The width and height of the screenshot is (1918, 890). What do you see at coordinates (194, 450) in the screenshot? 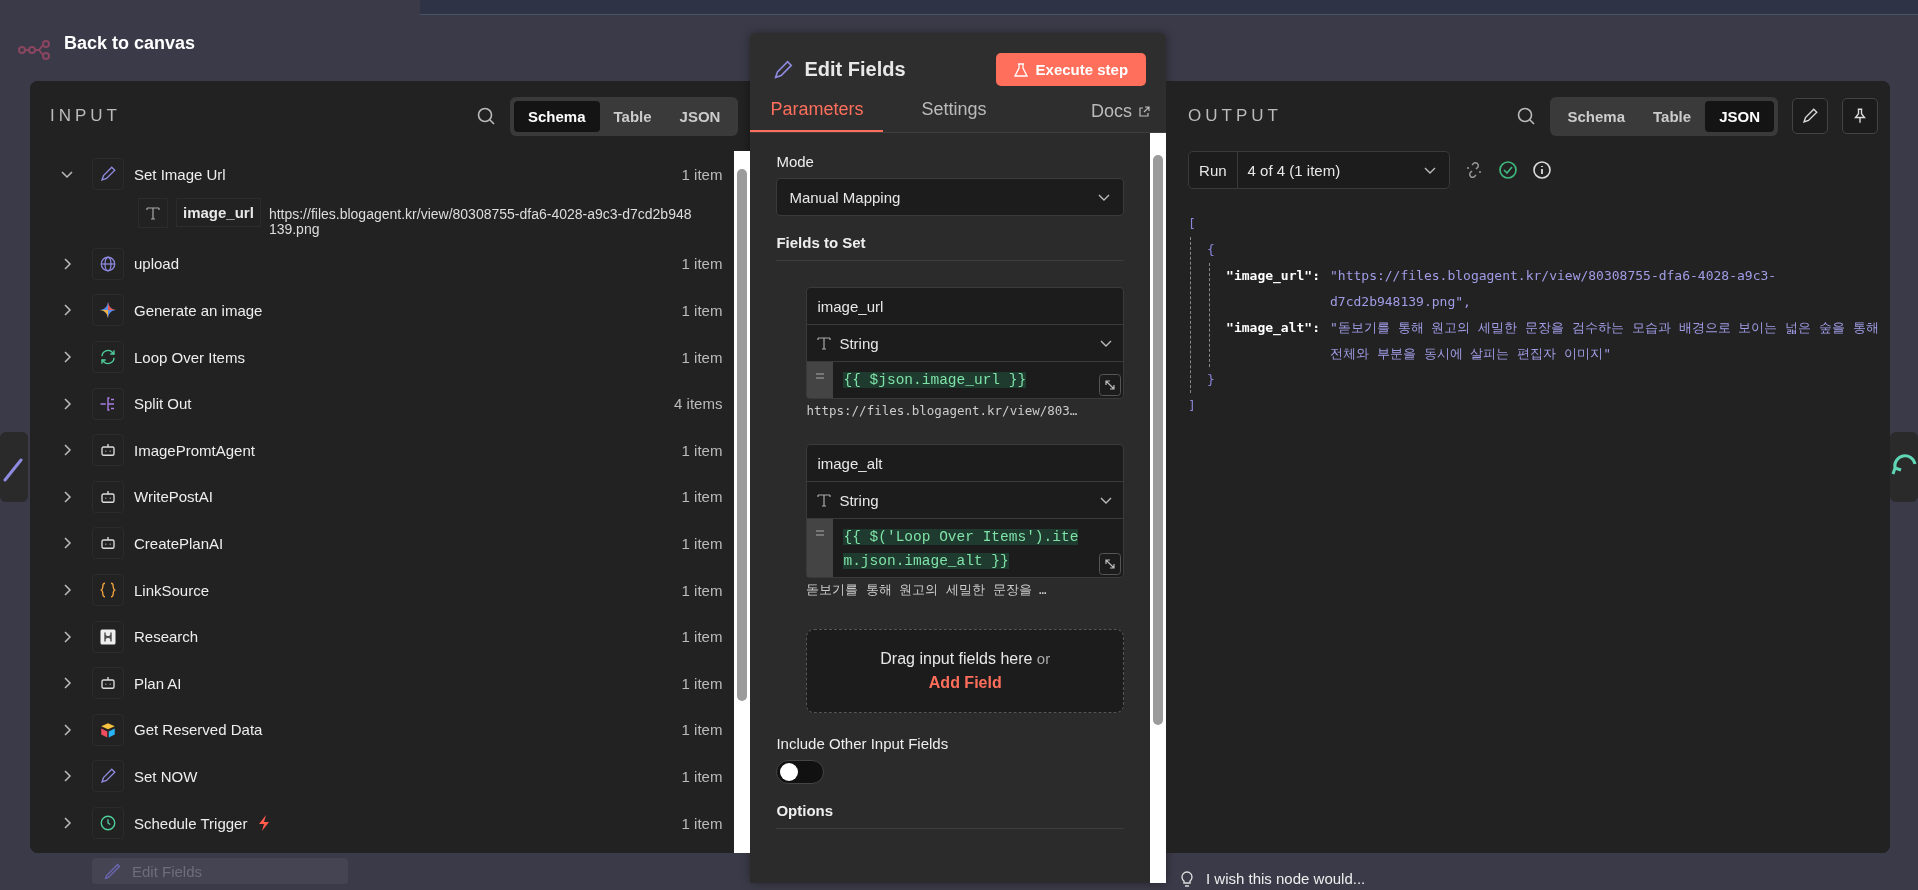
I see `node-name: ImagePromtAgent` at bounding box center [194, 450].